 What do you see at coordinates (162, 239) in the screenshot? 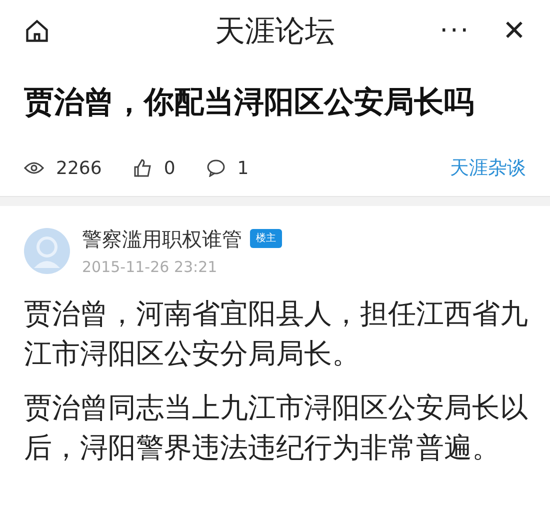
I see `author-name: 警察滥用职权谁管` at bounding box center [162, 239].